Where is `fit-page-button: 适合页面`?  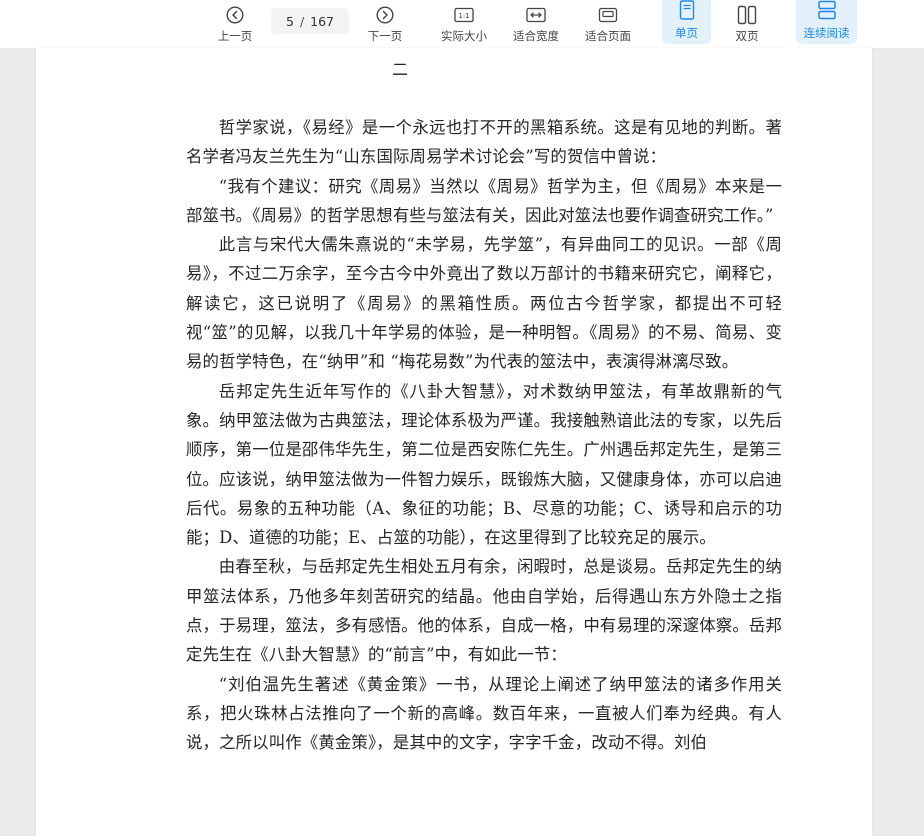 fit-page-button: 适合页面 is located at coordinates (608, 24).